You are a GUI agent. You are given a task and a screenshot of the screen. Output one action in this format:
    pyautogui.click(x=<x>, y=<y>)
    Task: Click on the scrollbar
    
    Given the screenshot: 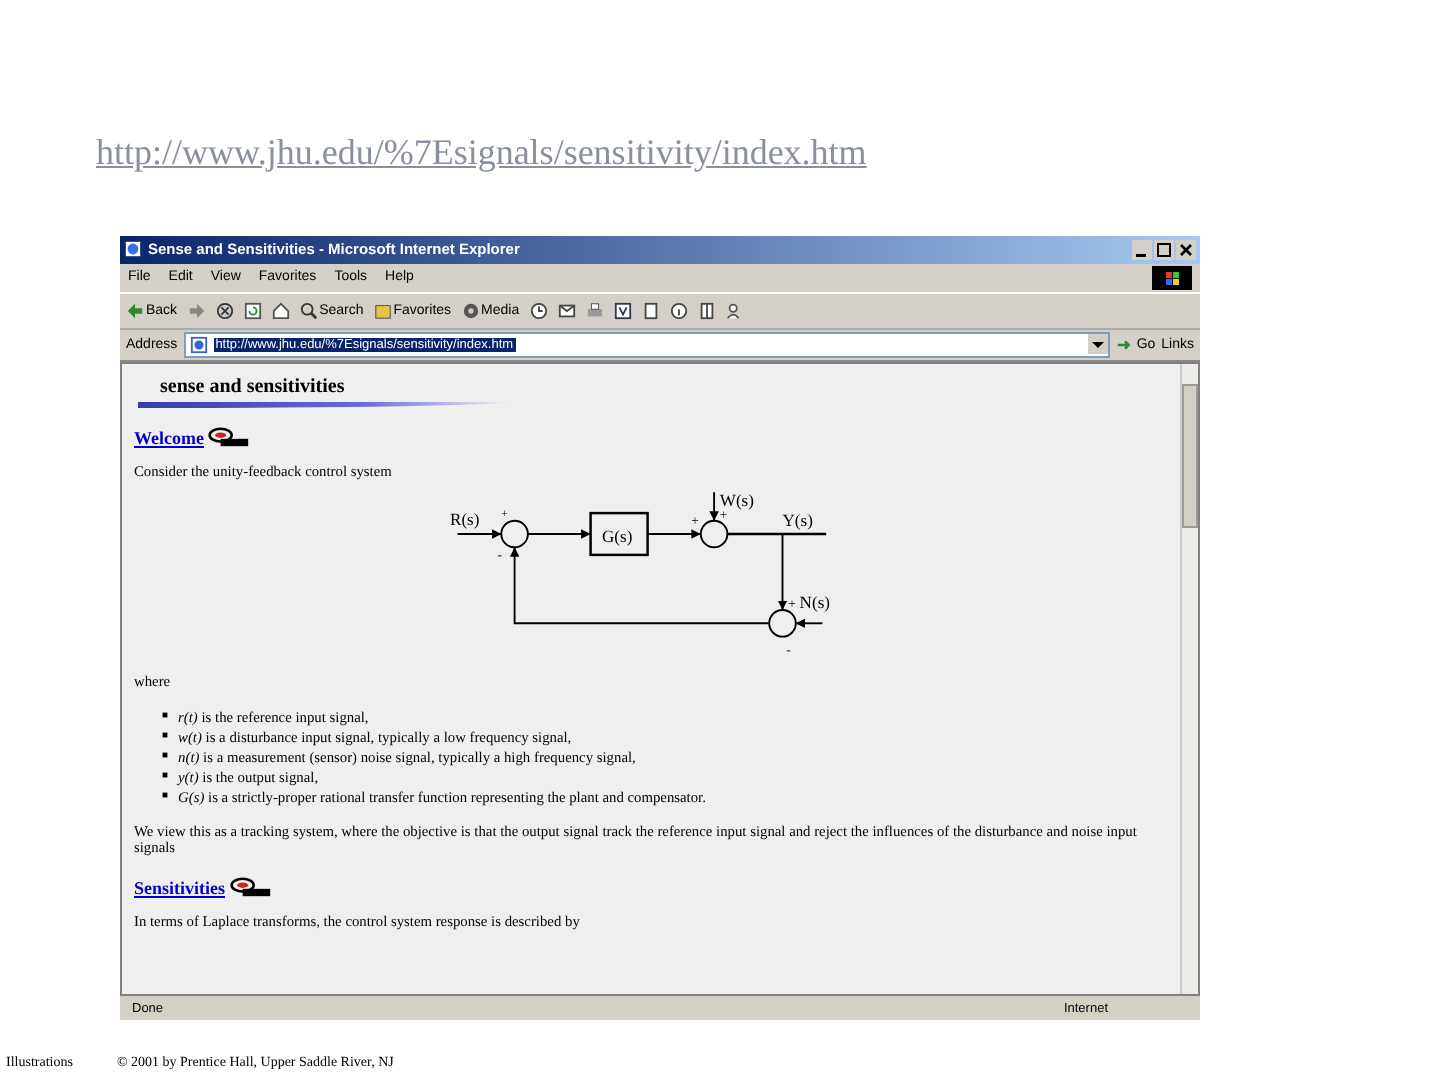 What is the action you would take?
    pyautogui.click(x=1189, y=679)
    